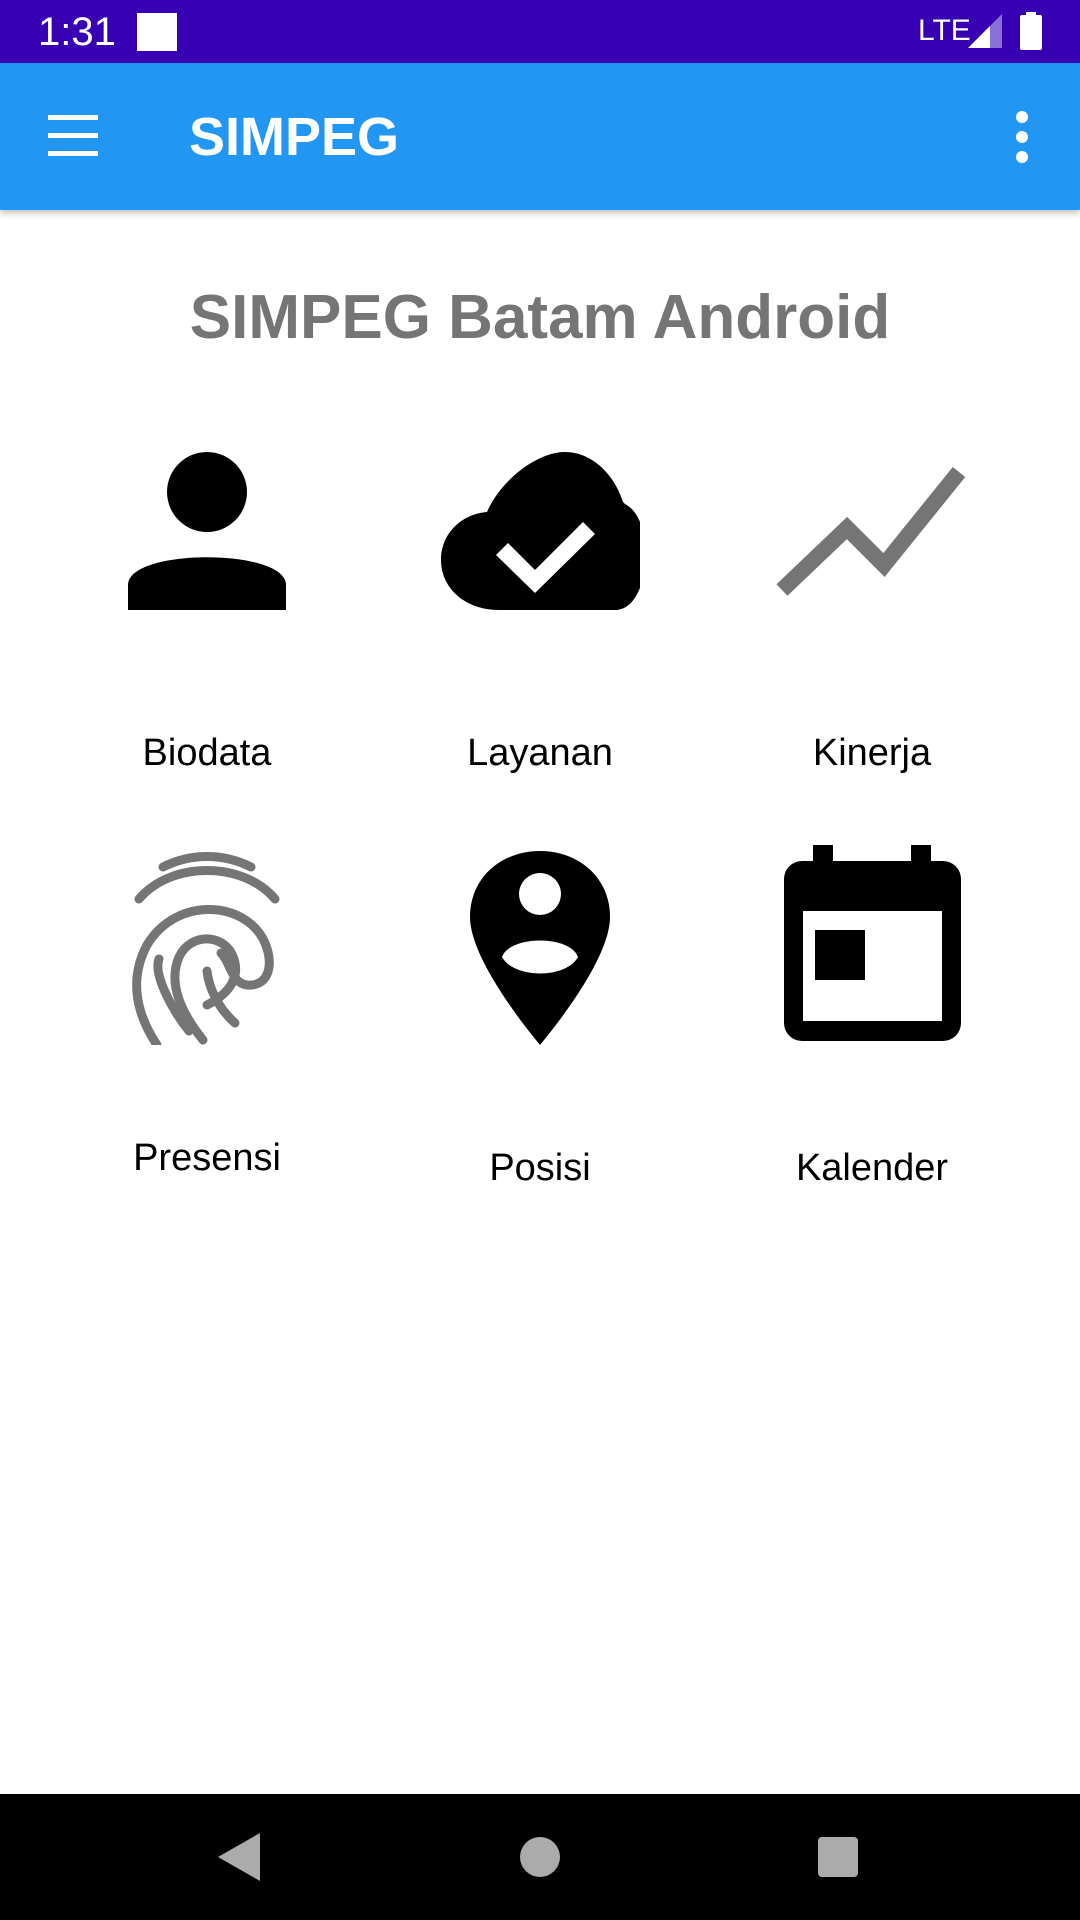 The image size is (1080, 1920). I want to click on calendar-icon, so click(872, 943).